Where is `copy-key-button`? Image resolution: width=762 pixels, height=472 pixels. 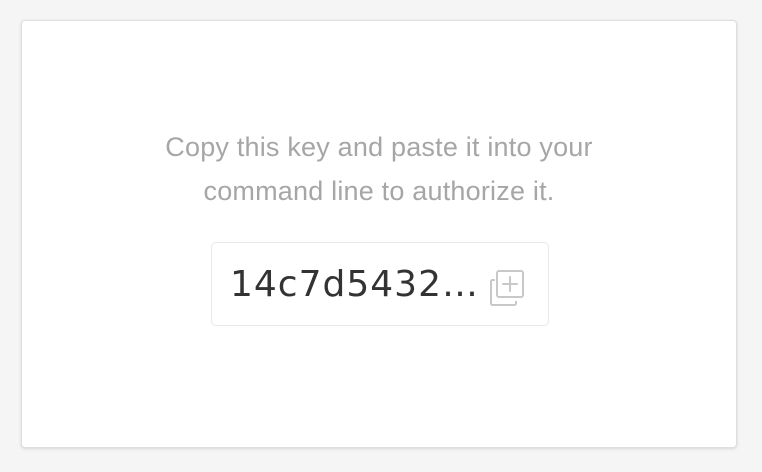
copy-key-button is located at coordinates (508, 287).